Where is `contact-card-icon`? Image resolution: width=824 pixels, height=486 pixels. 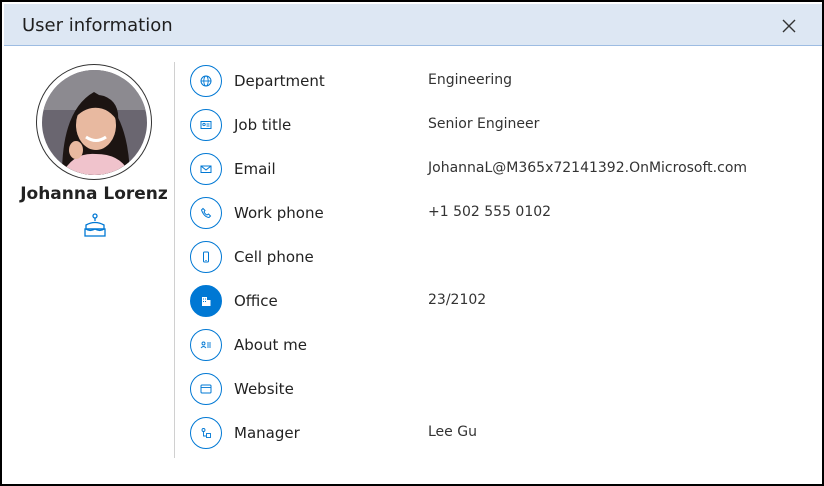
contact-card-icon is located at coordinates (206, 345).